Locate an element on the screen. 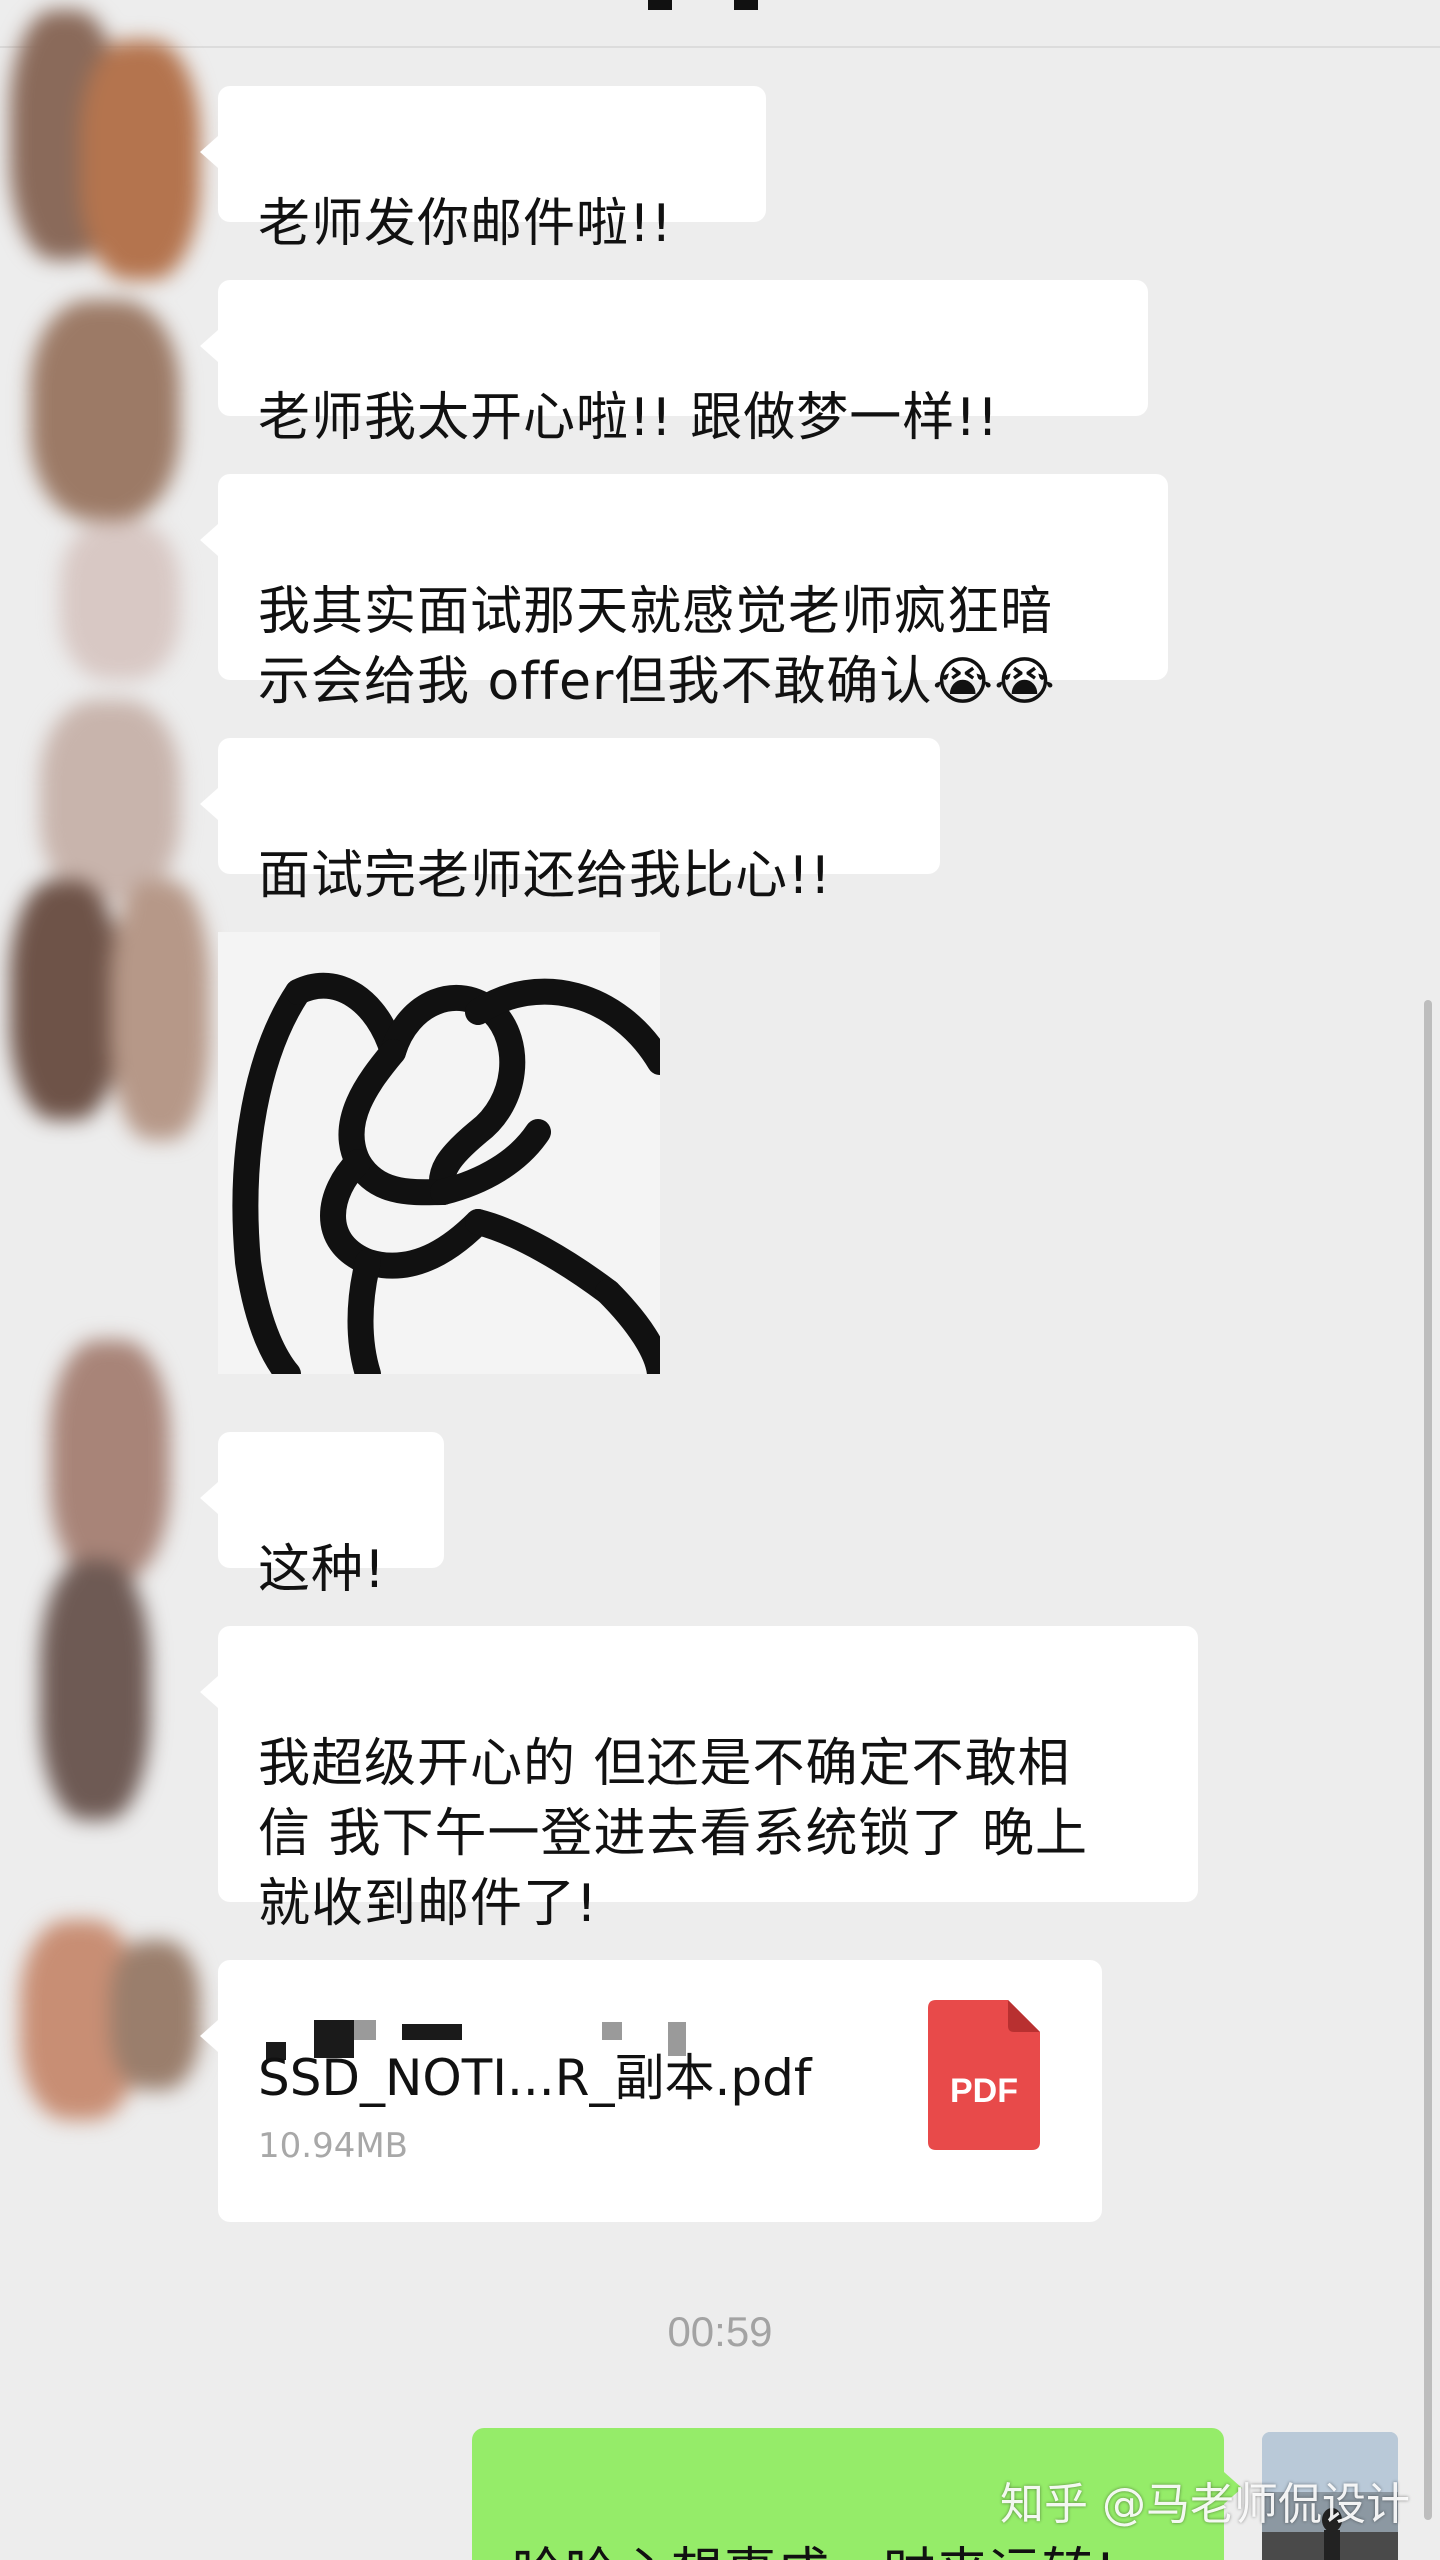  pdf-file-icon: PDF is located at coordinates (984, 2075).